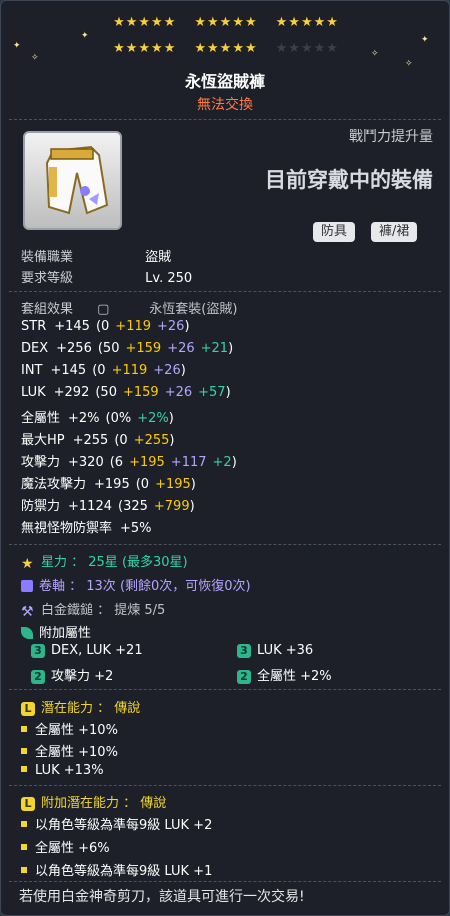 The height and width of the screenshot is (916, 450). I want to click on stat-row: 無視怪物防禦率 +5%, so click(89, 526).